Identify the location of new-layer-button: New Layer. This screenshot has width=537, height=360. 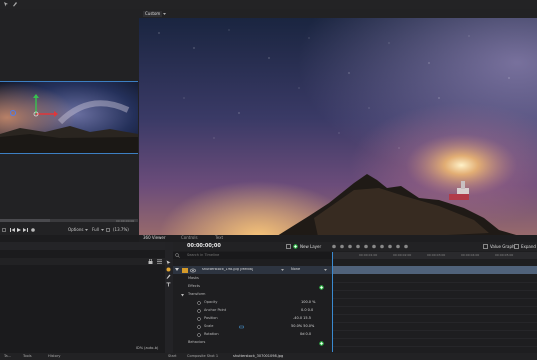
(310, 246).